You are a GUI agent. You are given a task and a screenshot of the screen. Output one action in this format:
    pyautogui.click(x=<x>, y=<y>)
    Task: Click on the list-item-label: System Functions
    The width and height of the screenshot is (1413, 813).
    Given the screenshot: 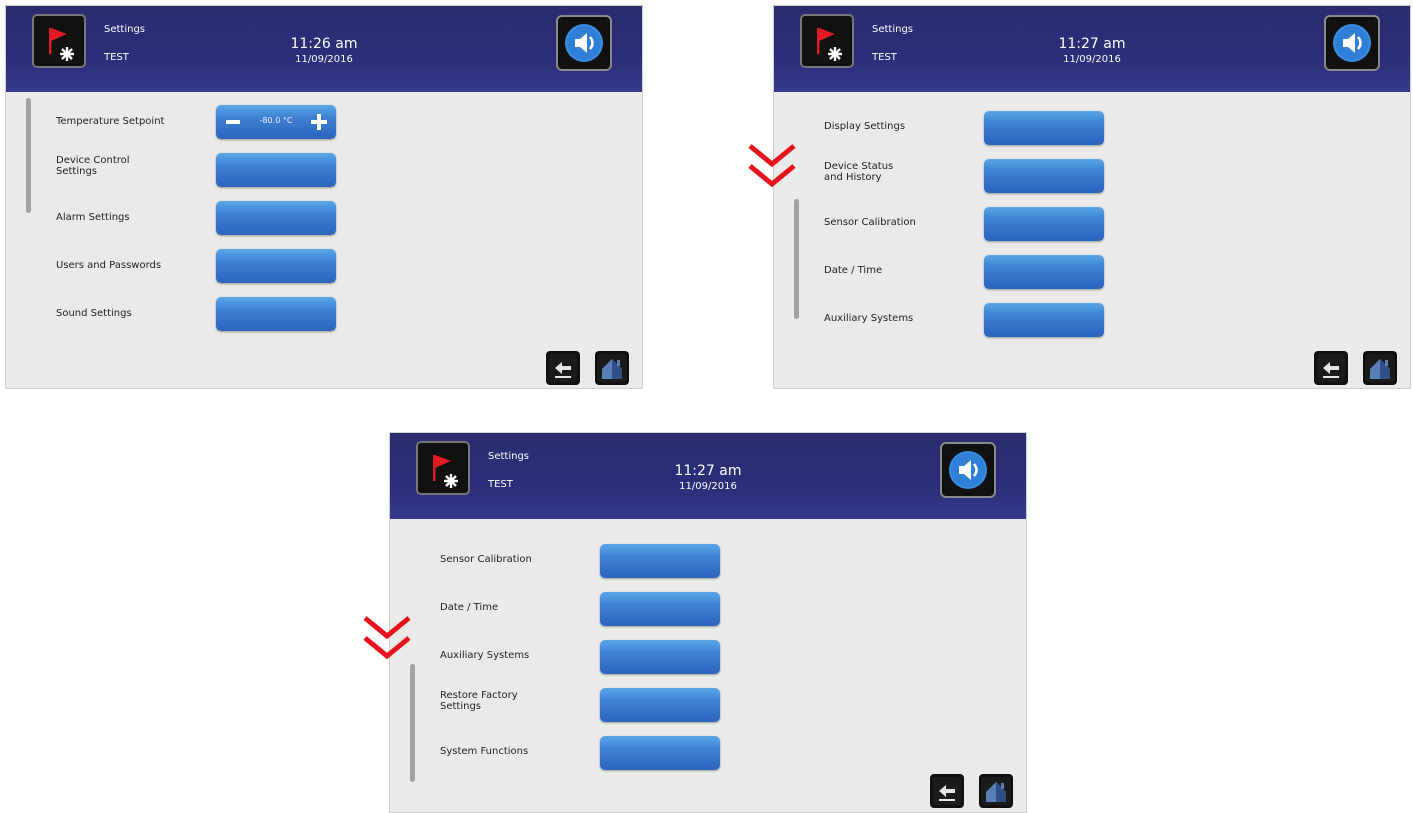 What is the action you would take?
    pyautogui.click(x=484, y=751)
    